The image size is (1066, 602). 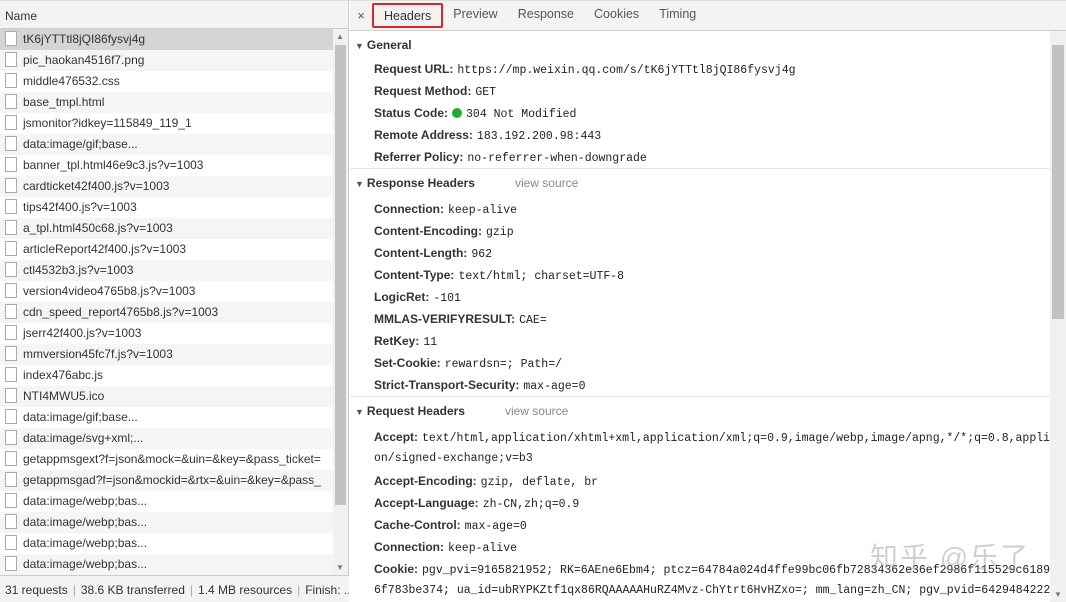 What do you see at coordinates (408, 15) in the screenshot?
I see `tab-headers: Headers` at bounding box center [408, 15].